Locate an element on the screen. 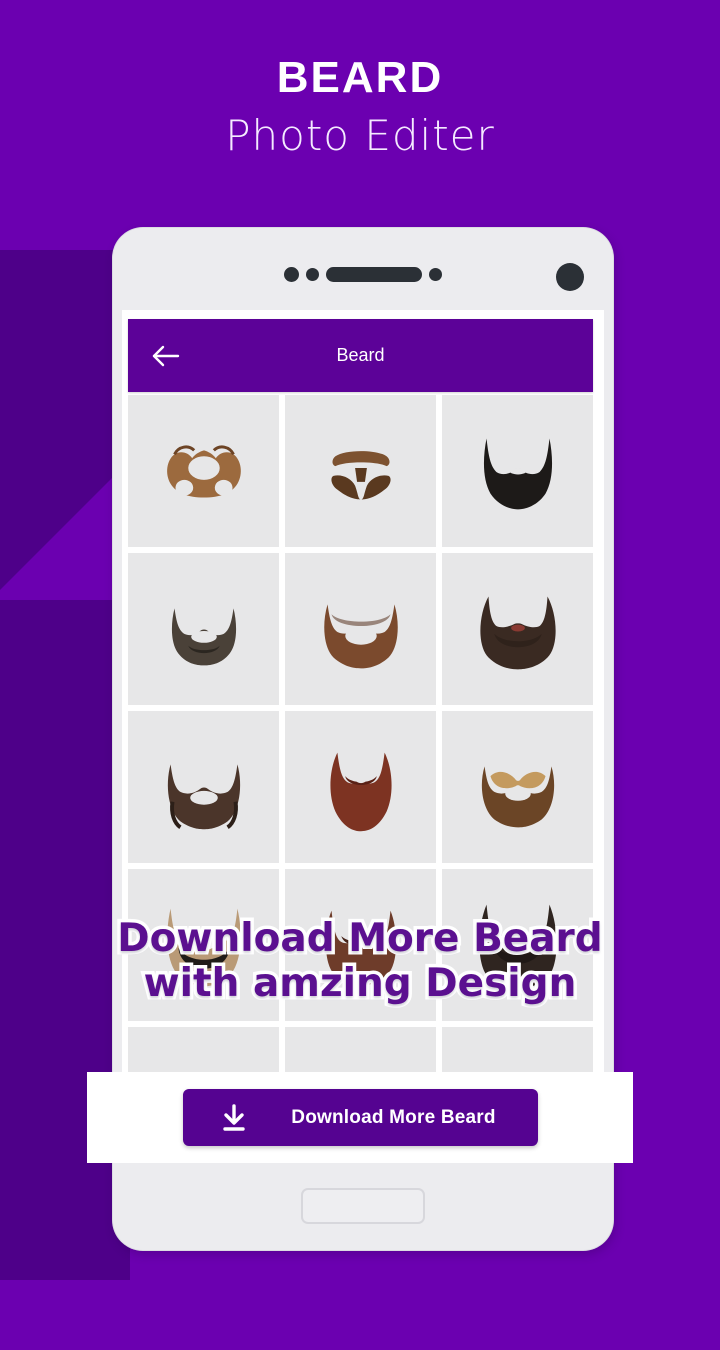 Image resolution: width=720 pixels, height=1350 pixels. download-more-beard-button: Download More Beard is located at coordinates (360, 1117).